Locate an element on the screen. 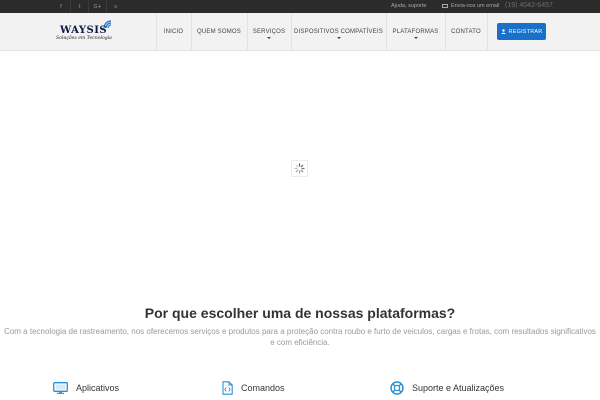 This screenshot has width=600, height=400. feature-suporte: Suporte e Atualizações is located at coordinates (447, 388).